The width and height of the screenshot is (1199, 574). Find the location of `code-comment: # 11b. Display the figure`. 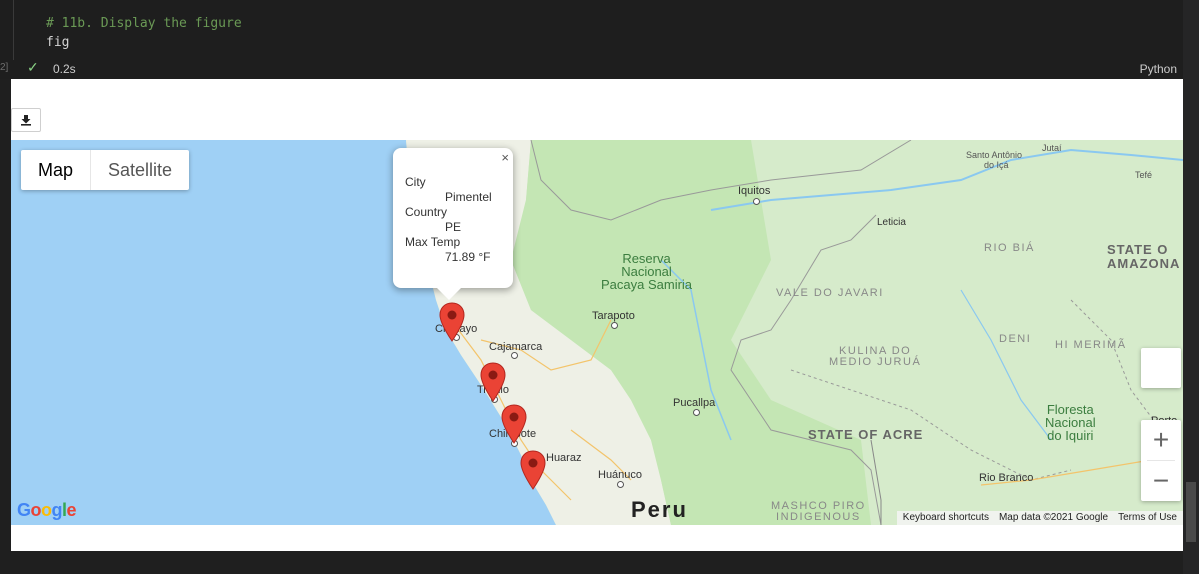

code-comment: # 11b. Display the figure is located at coordinates (144, 23).